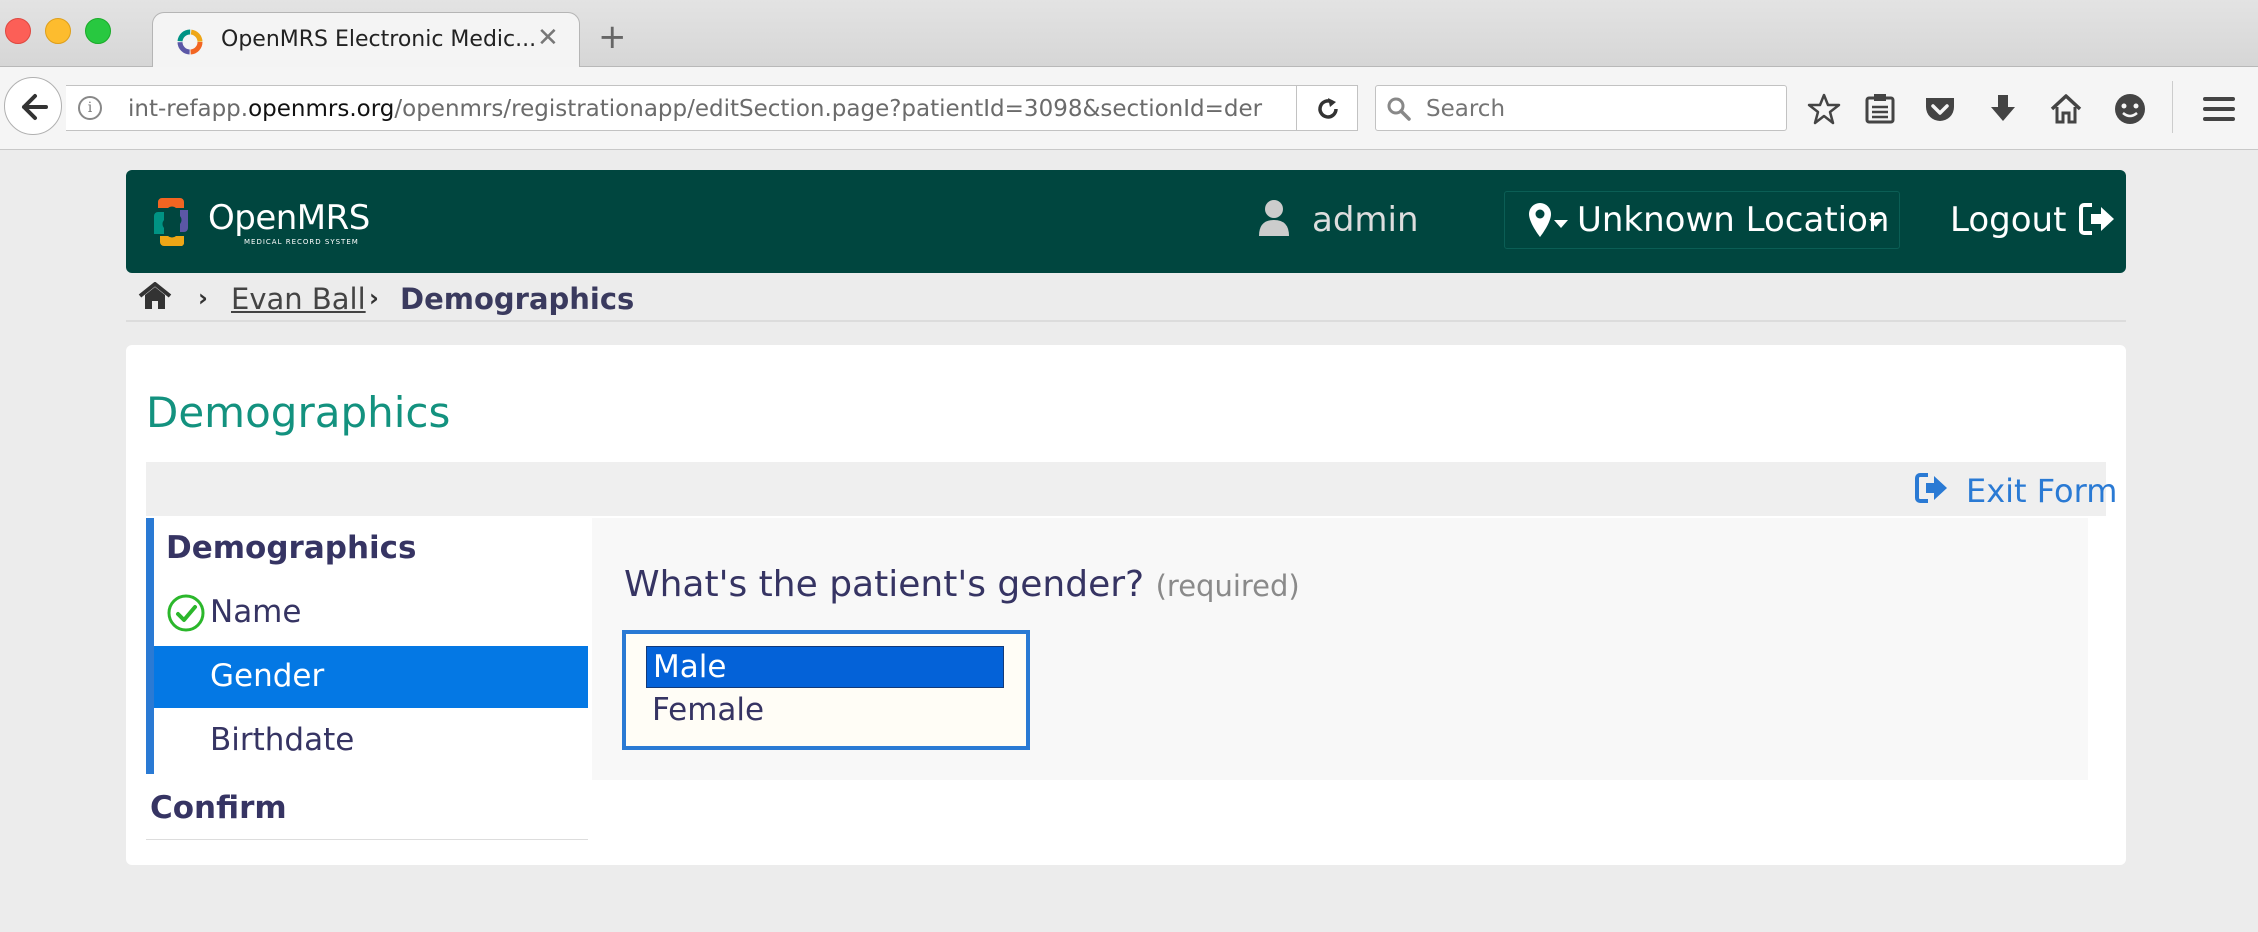 This screenshot has width=2258, height=932. I want to click on section-demographics: Demographics Name Gender Birthdate, so click(367, 646).